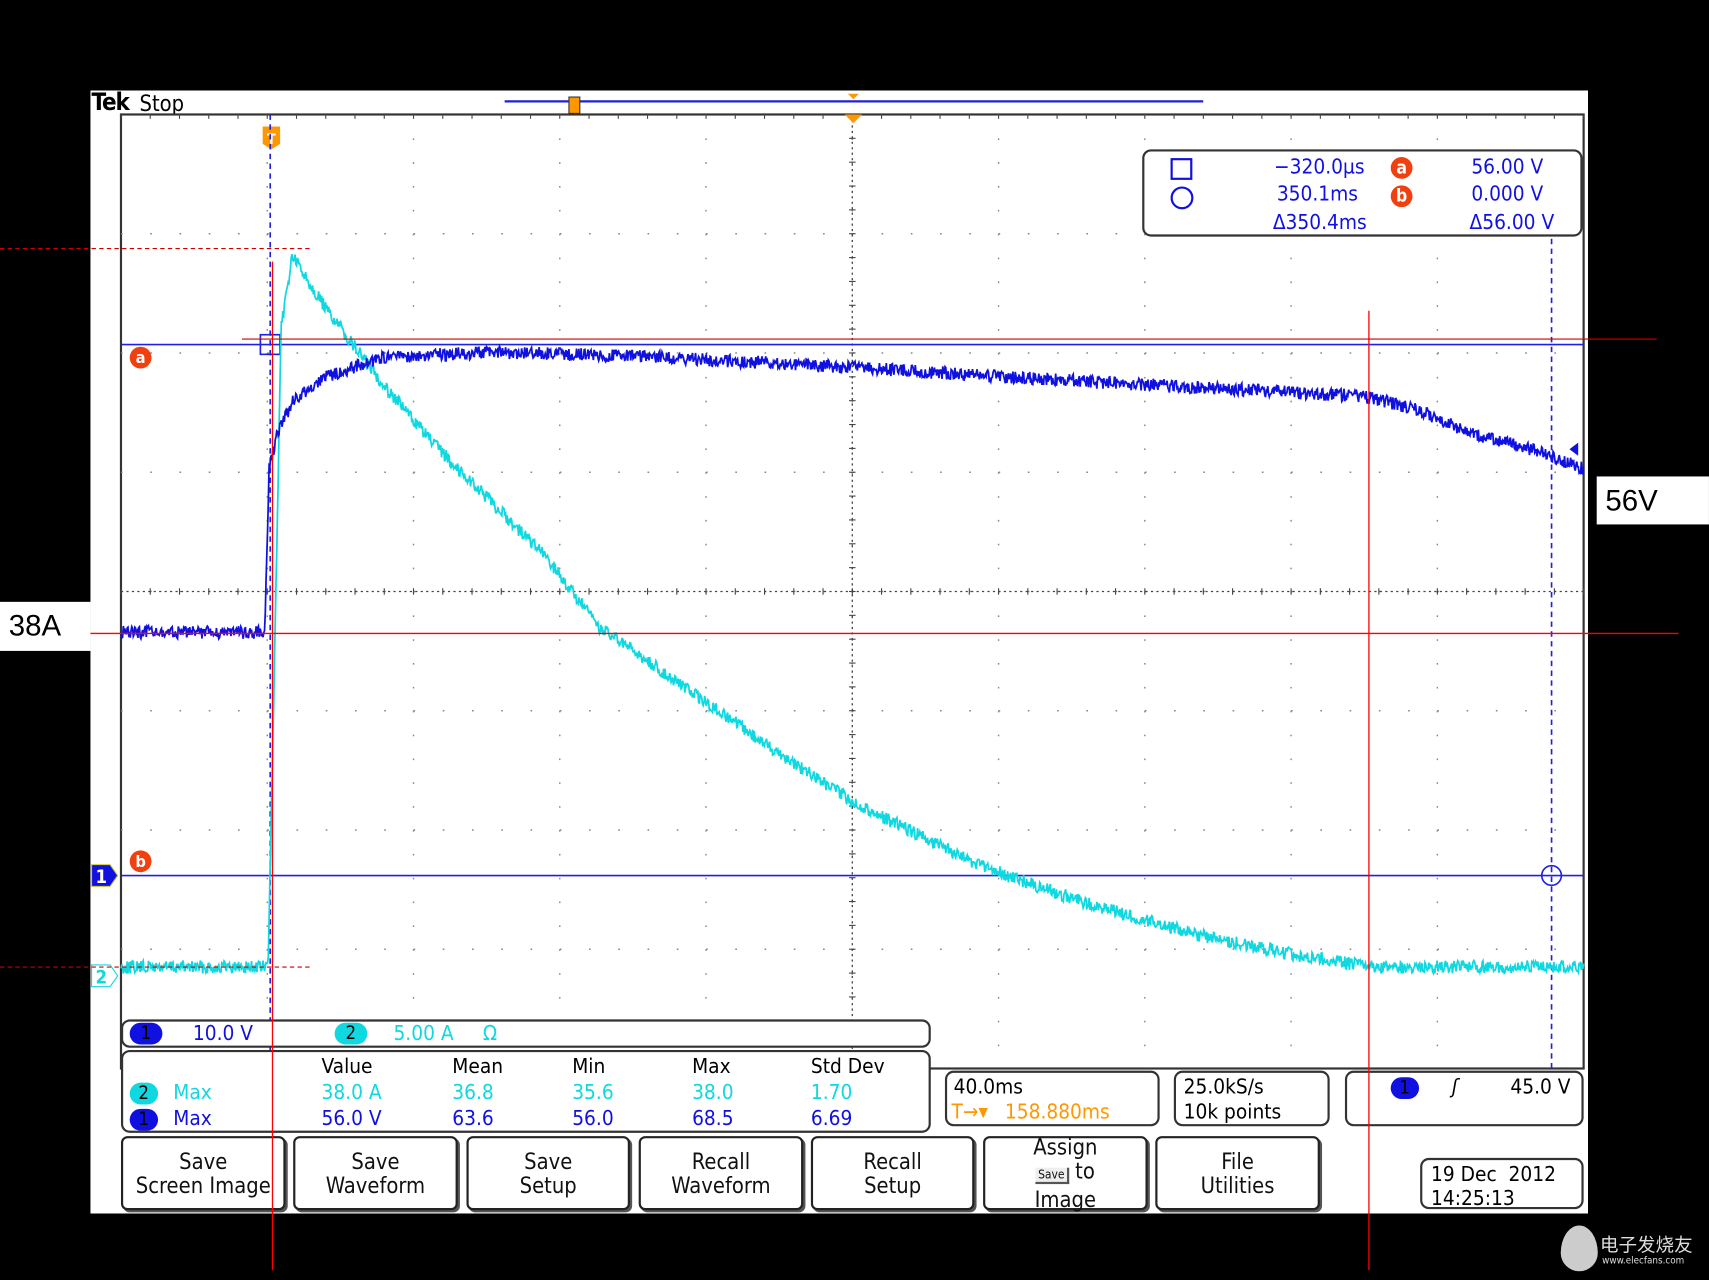  I want to click on watermark-url: www.elecfans.com, so click(1643, 1261).